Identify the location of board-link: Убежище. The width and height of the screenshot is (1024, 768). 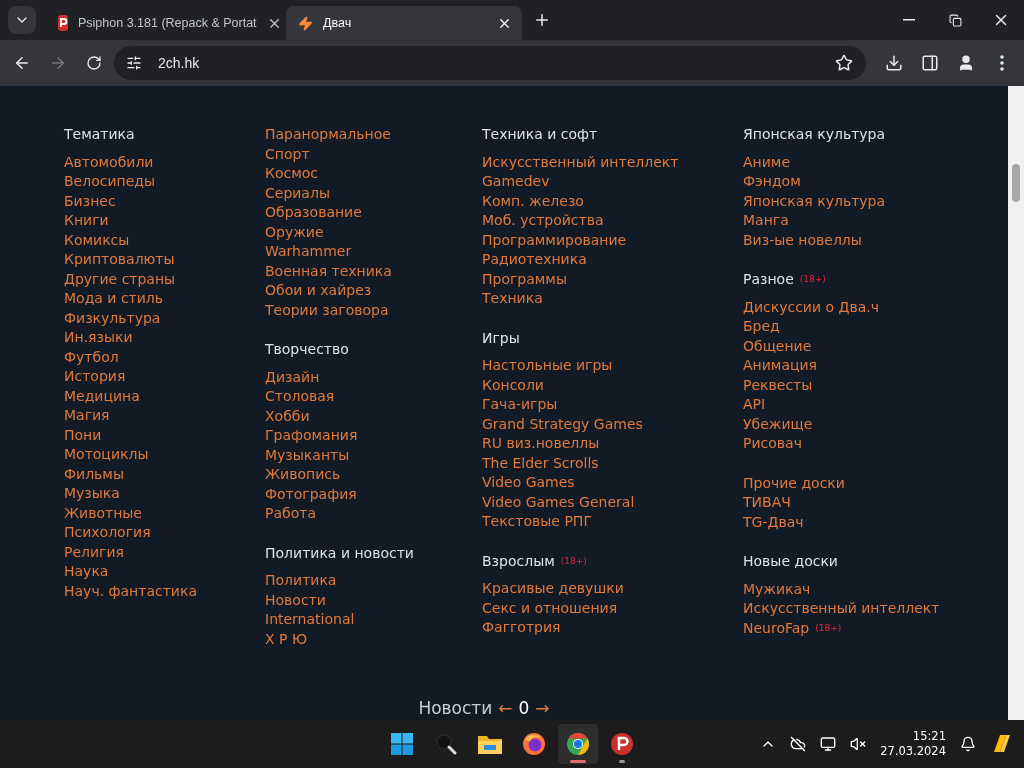
(778, 424).